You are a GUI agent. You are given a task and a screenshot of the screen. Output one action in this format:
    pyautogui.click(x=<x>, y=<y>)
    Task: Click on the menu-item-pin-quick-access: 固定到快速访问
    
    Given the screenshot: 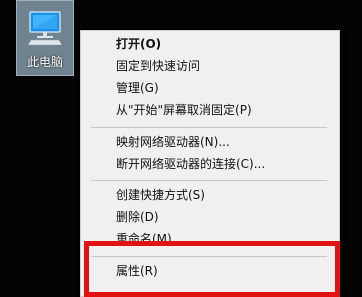 What is the action you would take?
    pyautogui.click(x=210, y=66)
    